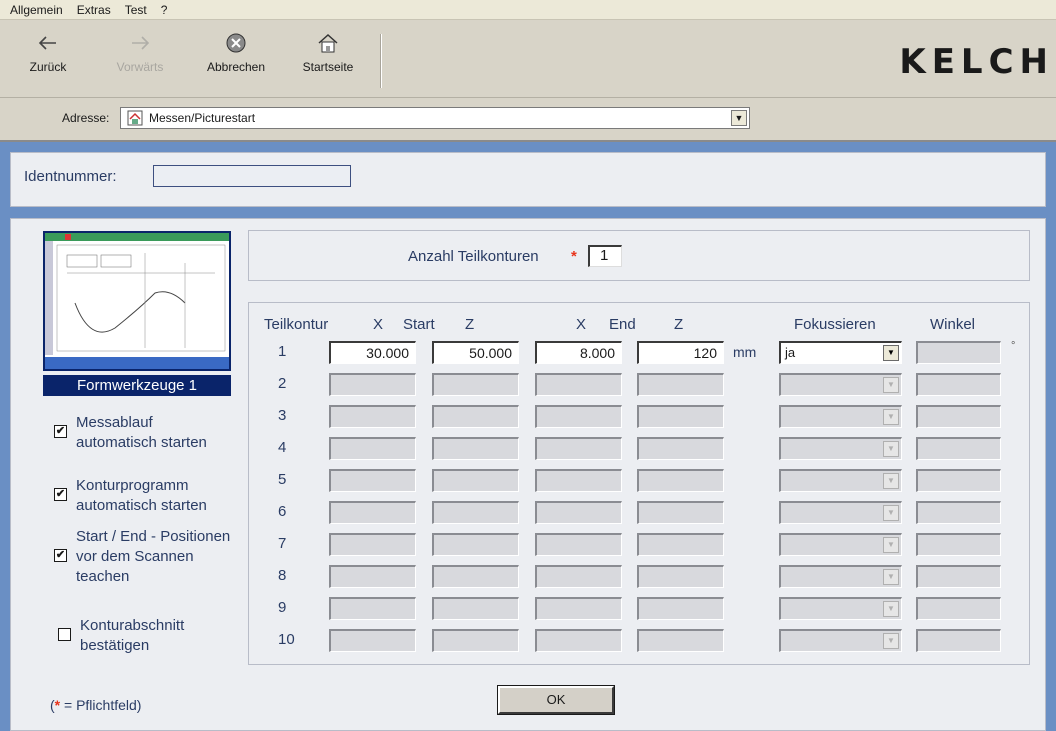 The image size is (1056, 731). What do you see at coordinates (328, 59) in the screenshot?
I see `home-button: Startseite` at bounding box center [328, 59].